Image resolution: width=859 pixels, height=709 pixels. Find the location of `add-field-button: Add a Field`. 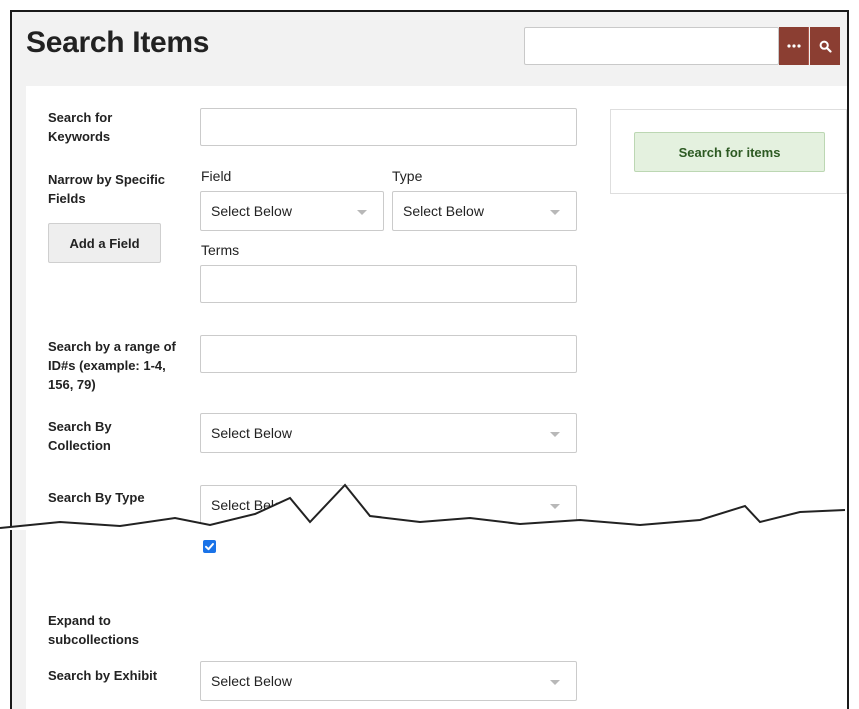

add-field-button: Add a Field is located at coordinates (104, 243).